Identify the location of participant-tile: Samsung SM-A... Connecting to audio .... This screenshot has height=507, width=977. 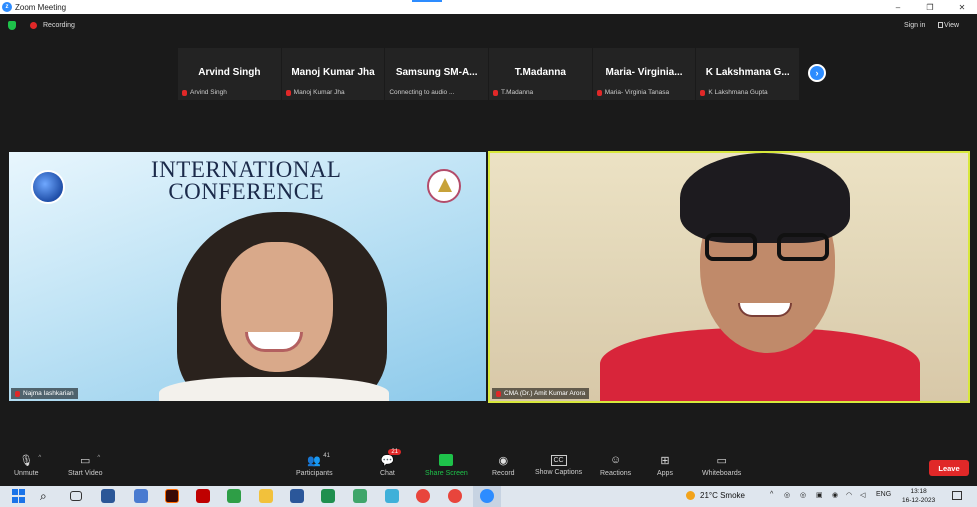
(437, 74).